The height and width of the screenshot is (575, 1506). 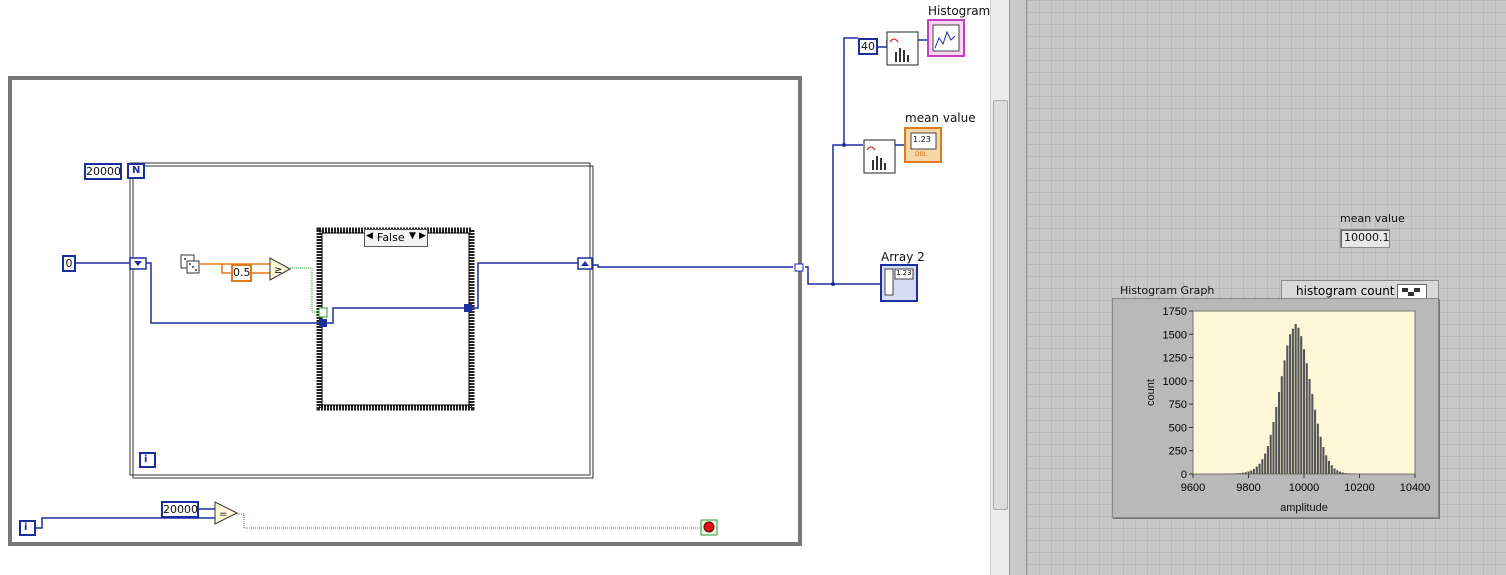 I want to click on mean-vi-icon, so click(x=879, y=156).